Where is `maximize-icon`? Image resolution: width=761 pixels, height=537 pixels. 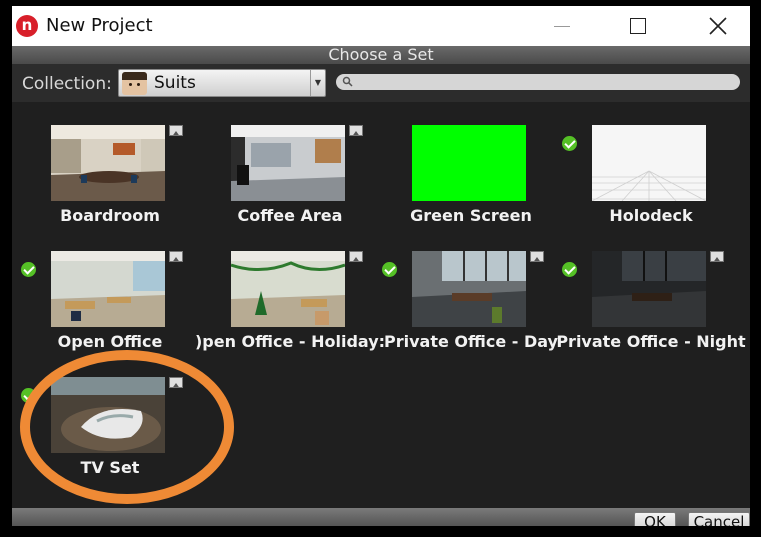
maximize-icon is located at coordinates (638, 26).